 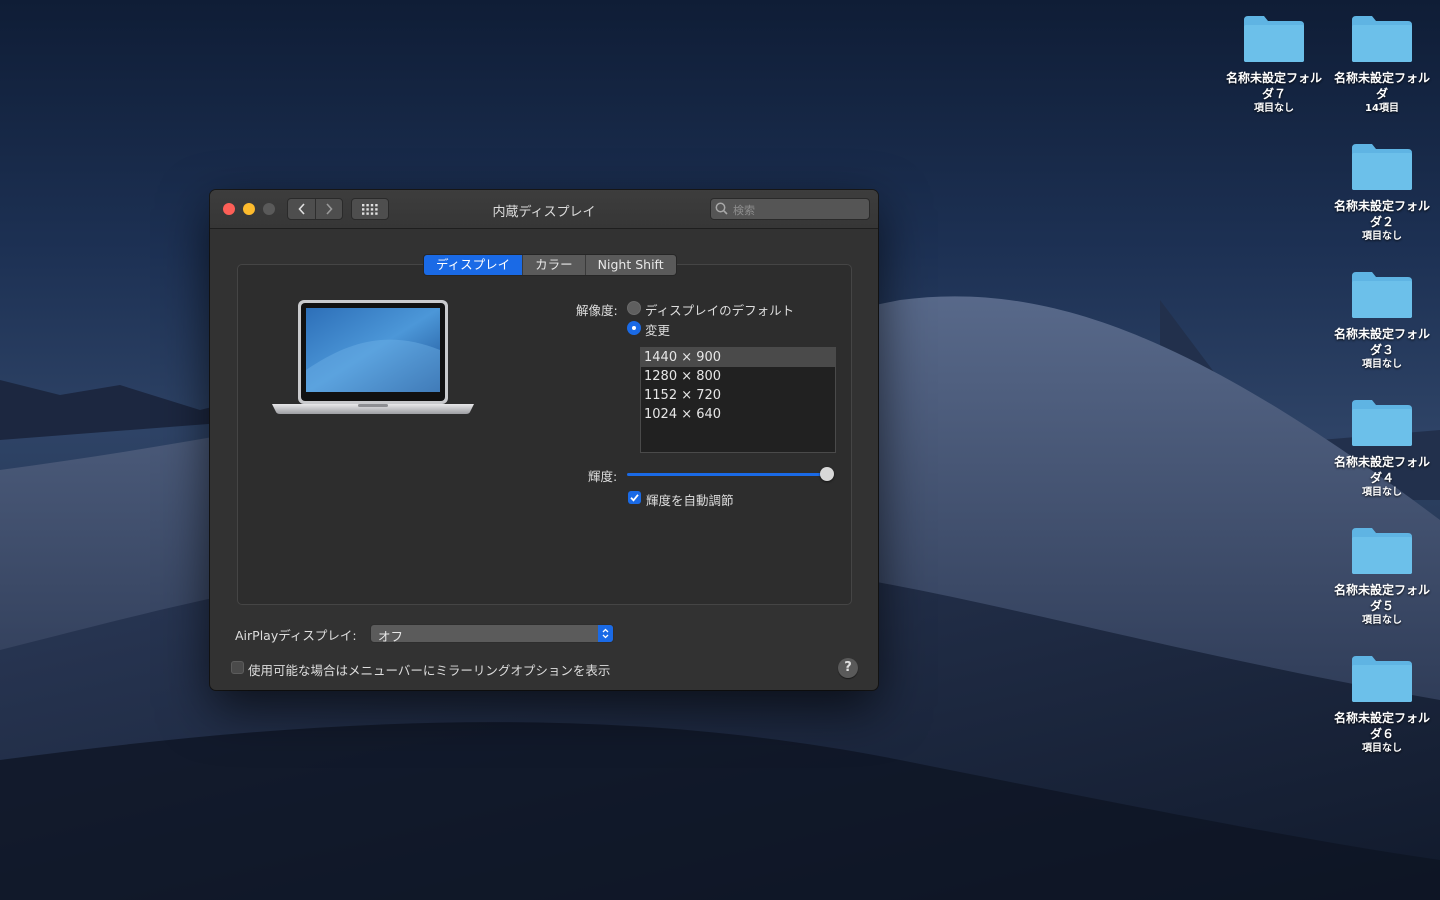 I want to click on scaled-resolution-radio, so click(x=634, y=328).